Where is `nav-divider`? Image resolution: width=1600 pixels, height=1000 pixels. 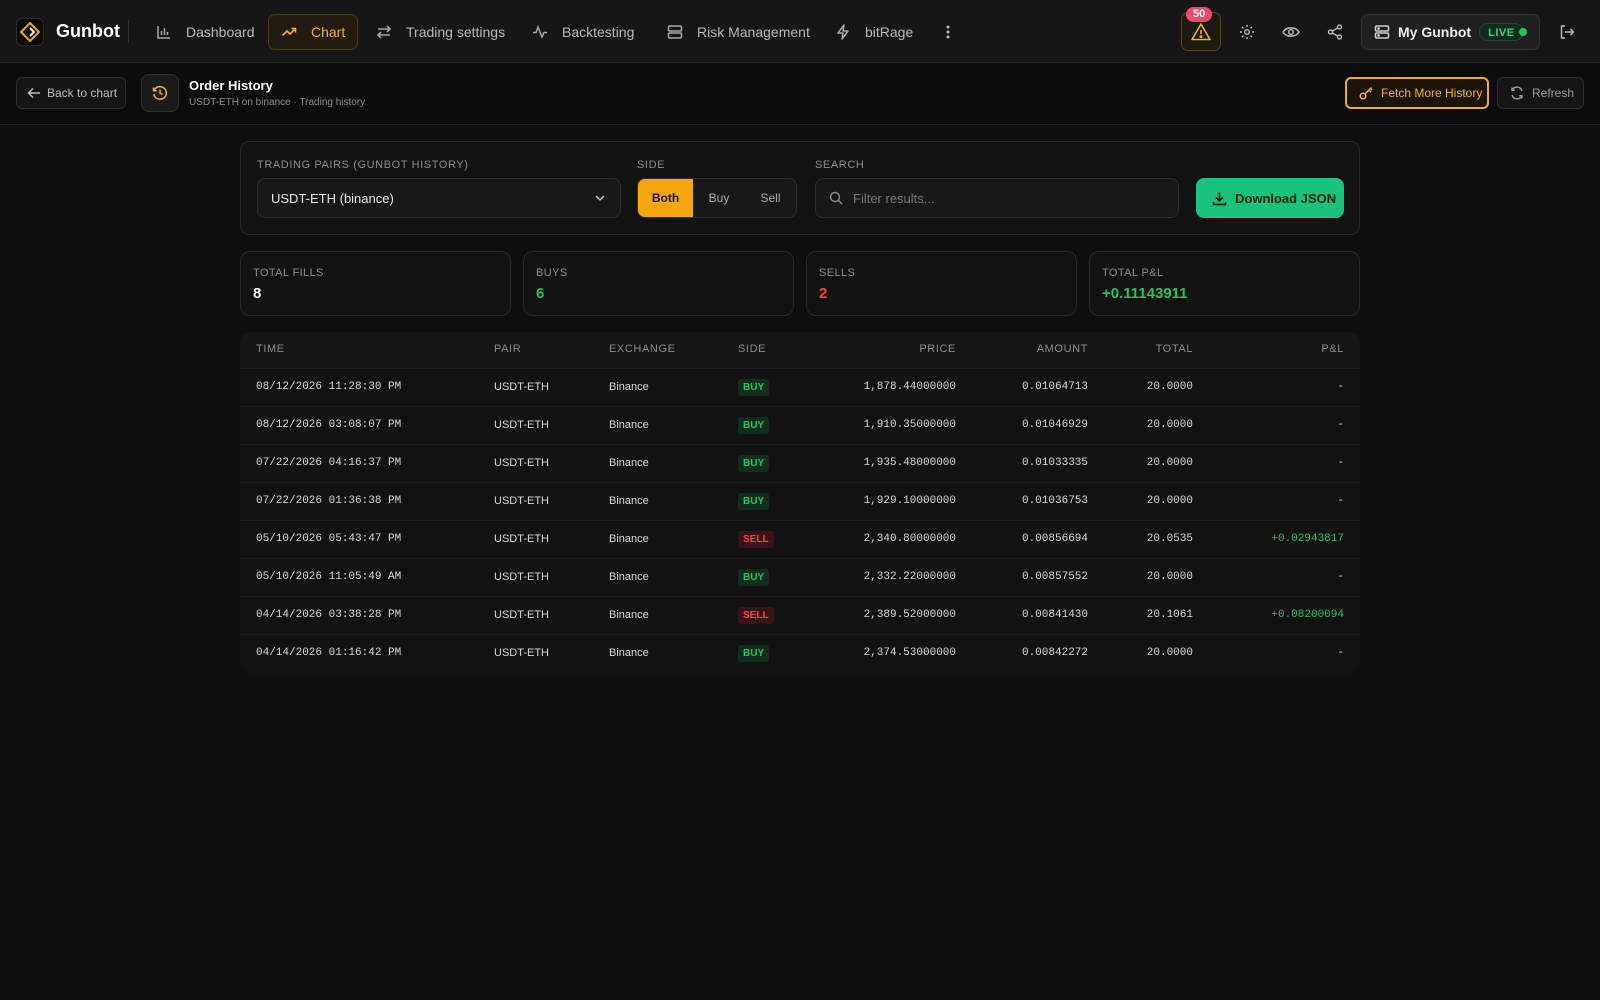 nav-divider is located at coordinates (128, 31).